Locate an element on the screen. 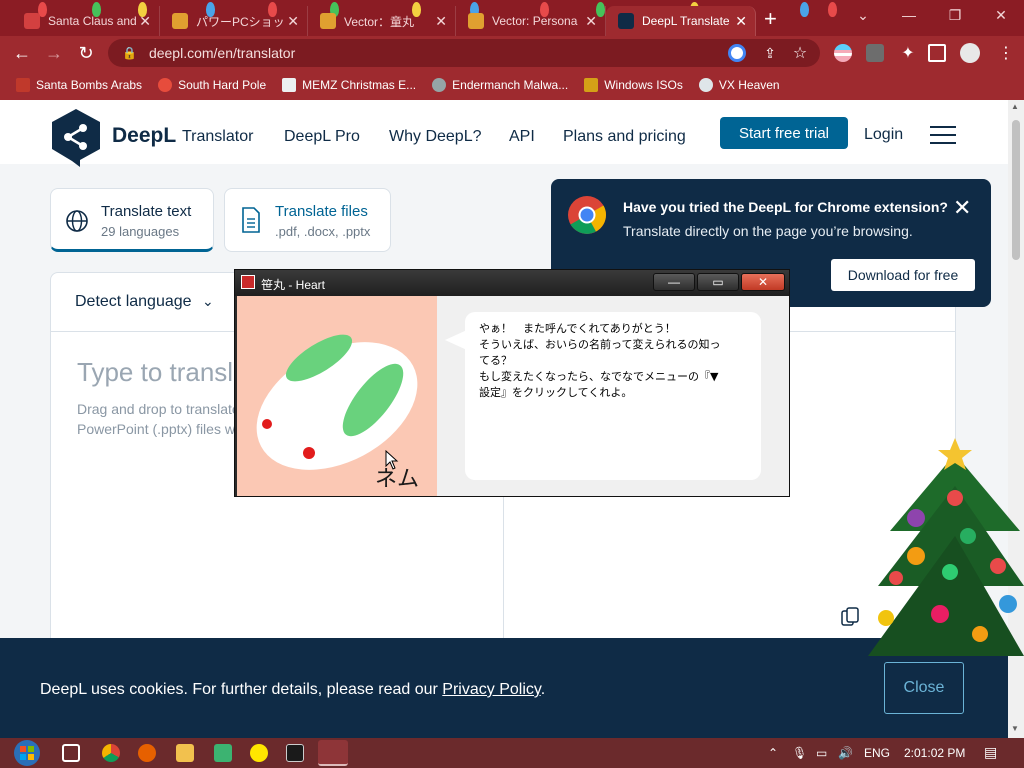  popup-maximize-button: ▭ is located at coordinates (718, 282).